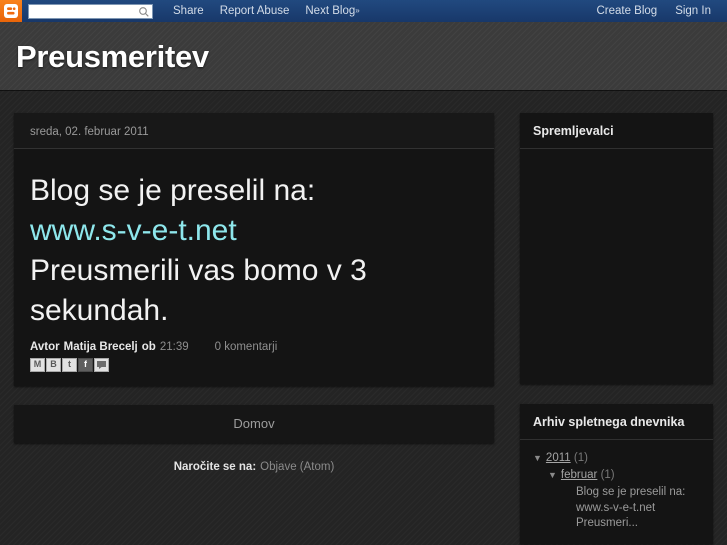 Image resolution: width=727 pixels, height=545 pixels. What do you see at coordinates (215, 466) in the screenshot?
I see `feed-links-label: Naročite se na:` at bounding box center [215, 466].